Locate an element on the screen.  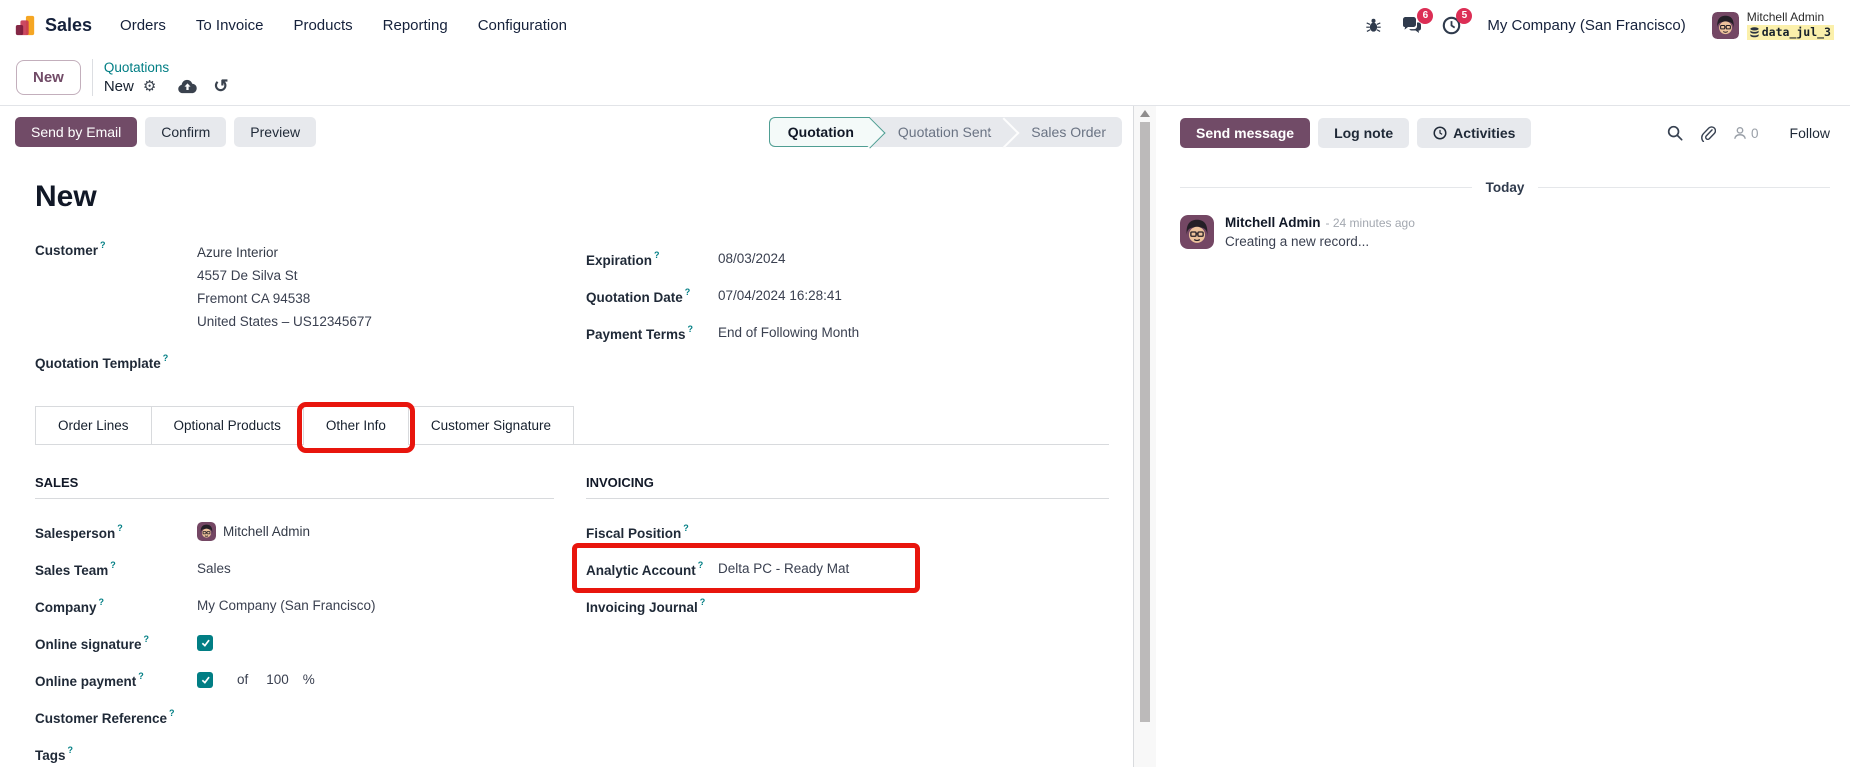
discard-undo-icon: ↺ is located at coordinates (220, 86).